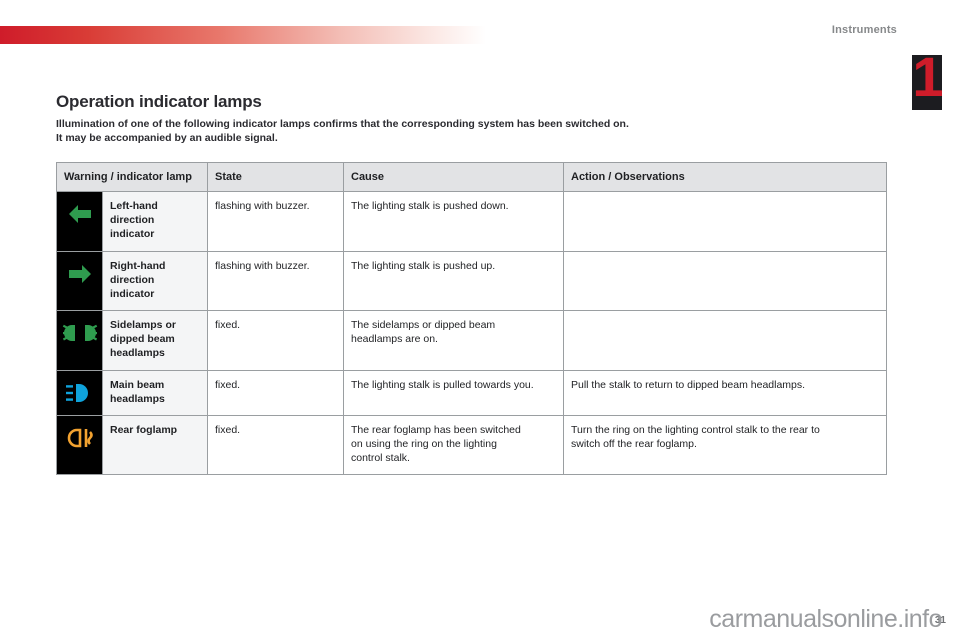  I want to click on chapter-number: 1, so click(927, 76).